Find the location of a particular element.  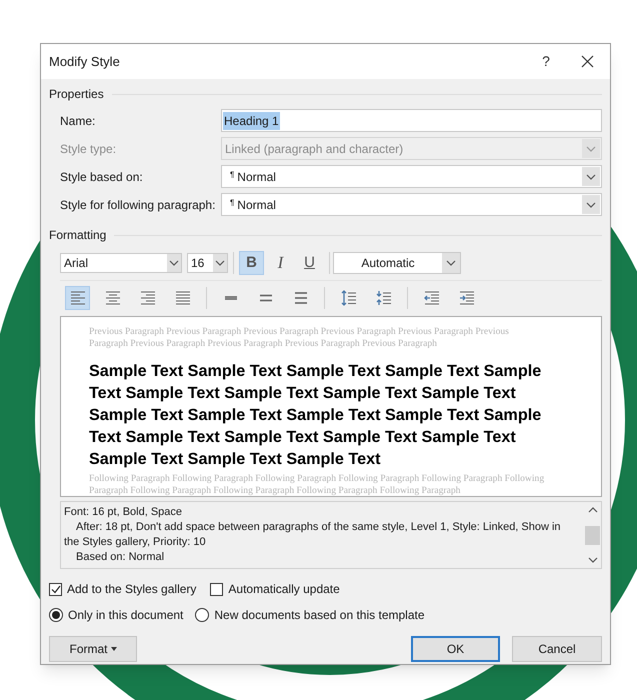

field-label: Style type: is located at coordinates (89, 149).